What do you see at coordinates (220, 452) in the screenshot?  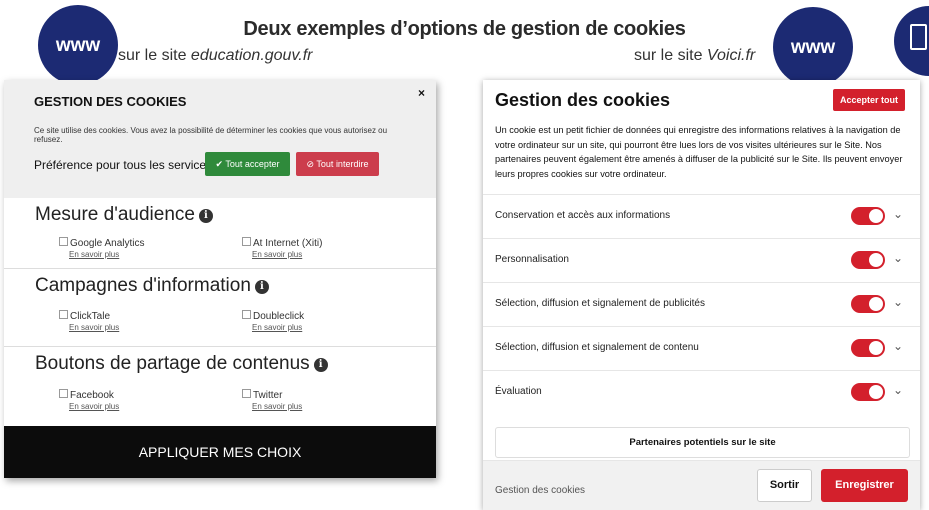 I see `apply-choices-button: APPLIQUER MES CHOIX` at bounding box center [220, 452].